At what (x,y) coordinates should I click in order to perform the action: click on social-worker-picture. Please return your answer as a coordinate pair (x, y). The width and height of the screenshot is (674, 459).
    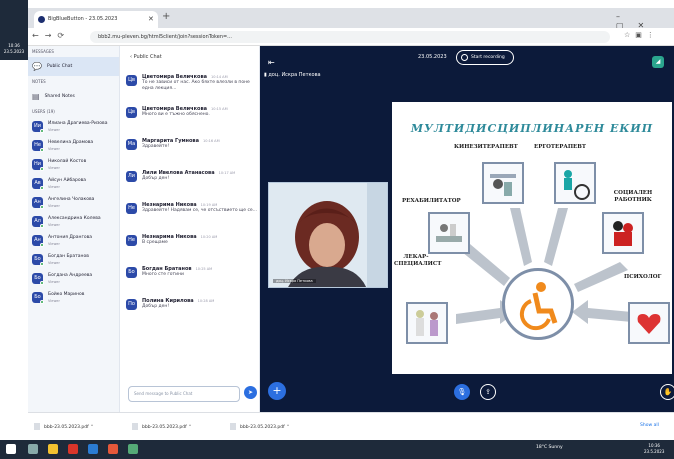
    Looking at the image, I should click on (623, 233).